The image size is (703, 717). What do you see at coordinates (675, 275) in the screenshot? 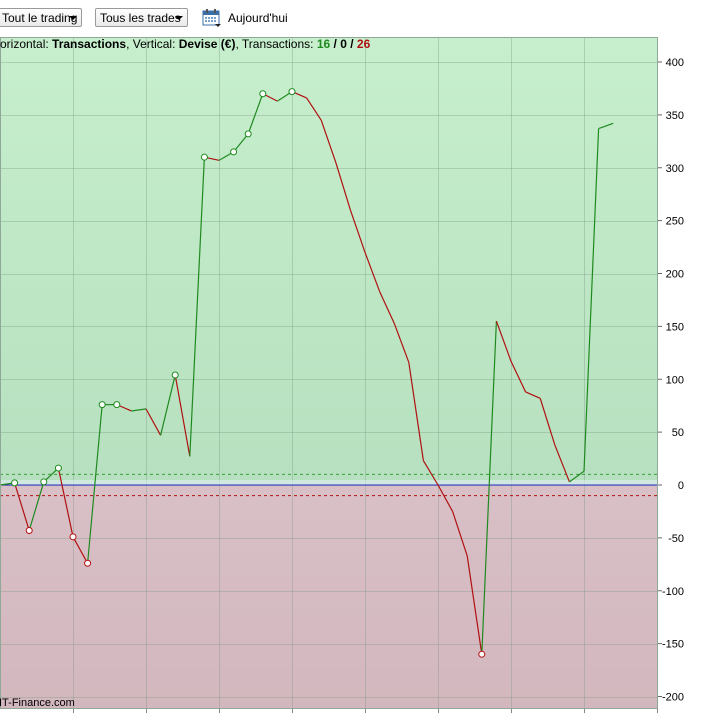
I see `y-tick-label: 200` at bounding box center [675, 275].